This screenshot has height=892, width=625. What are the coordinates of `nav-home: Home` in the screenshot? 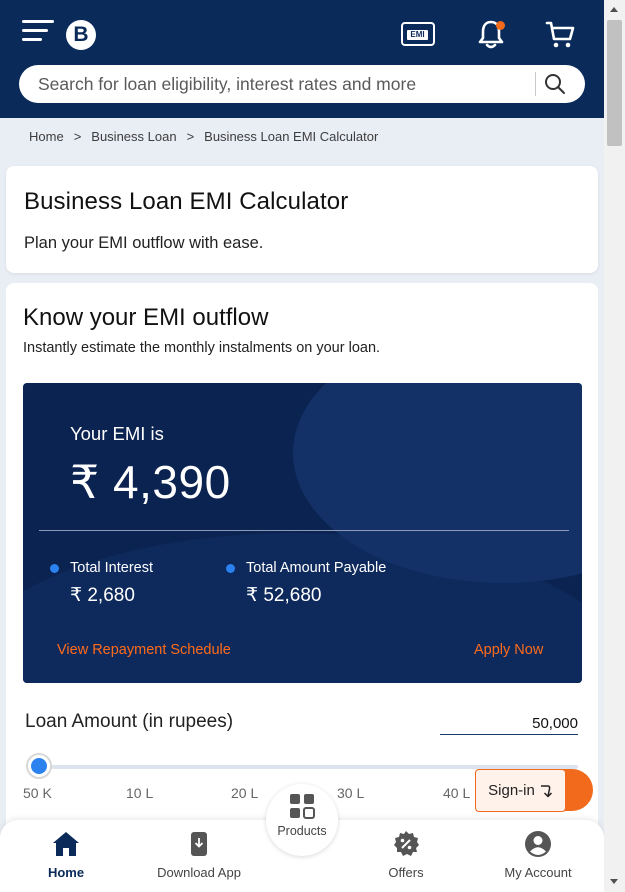 It's located at (66, 856).